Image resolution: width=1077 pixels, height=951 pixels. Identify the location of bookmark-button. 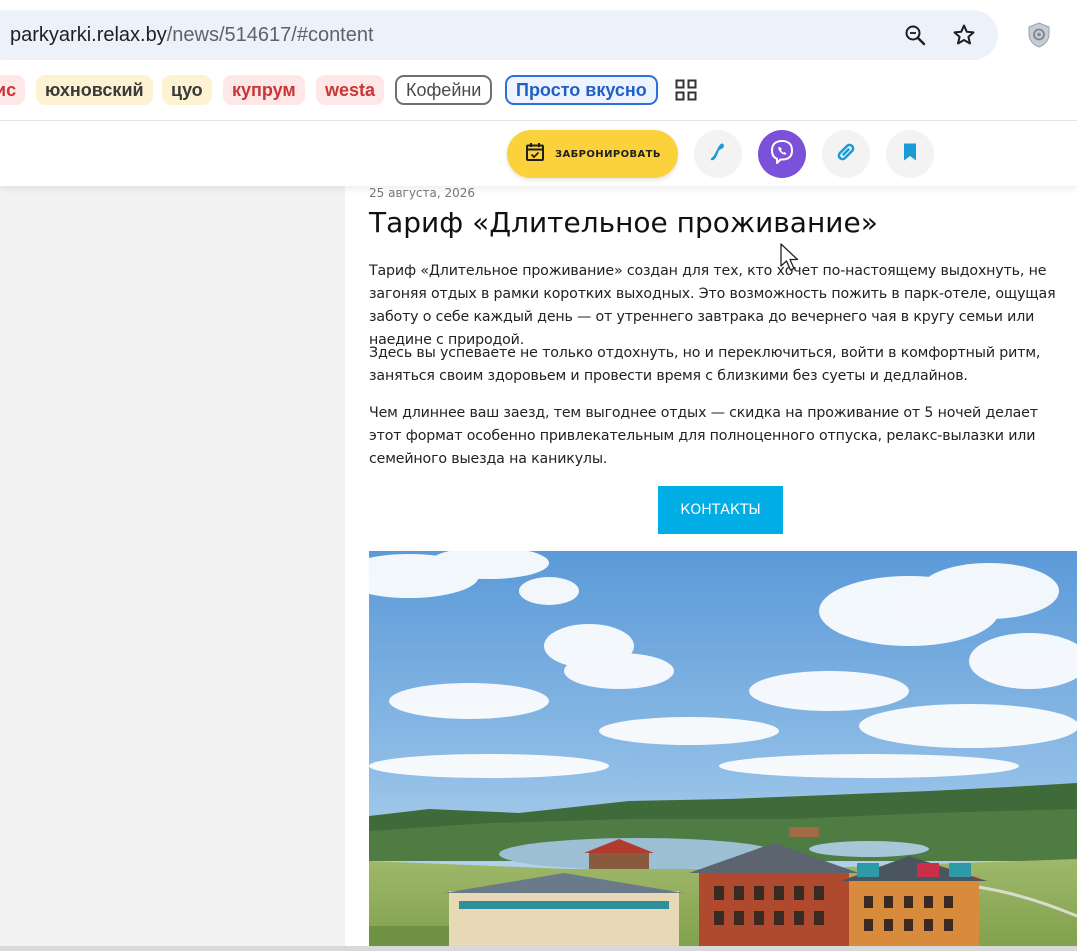
(910, 154).